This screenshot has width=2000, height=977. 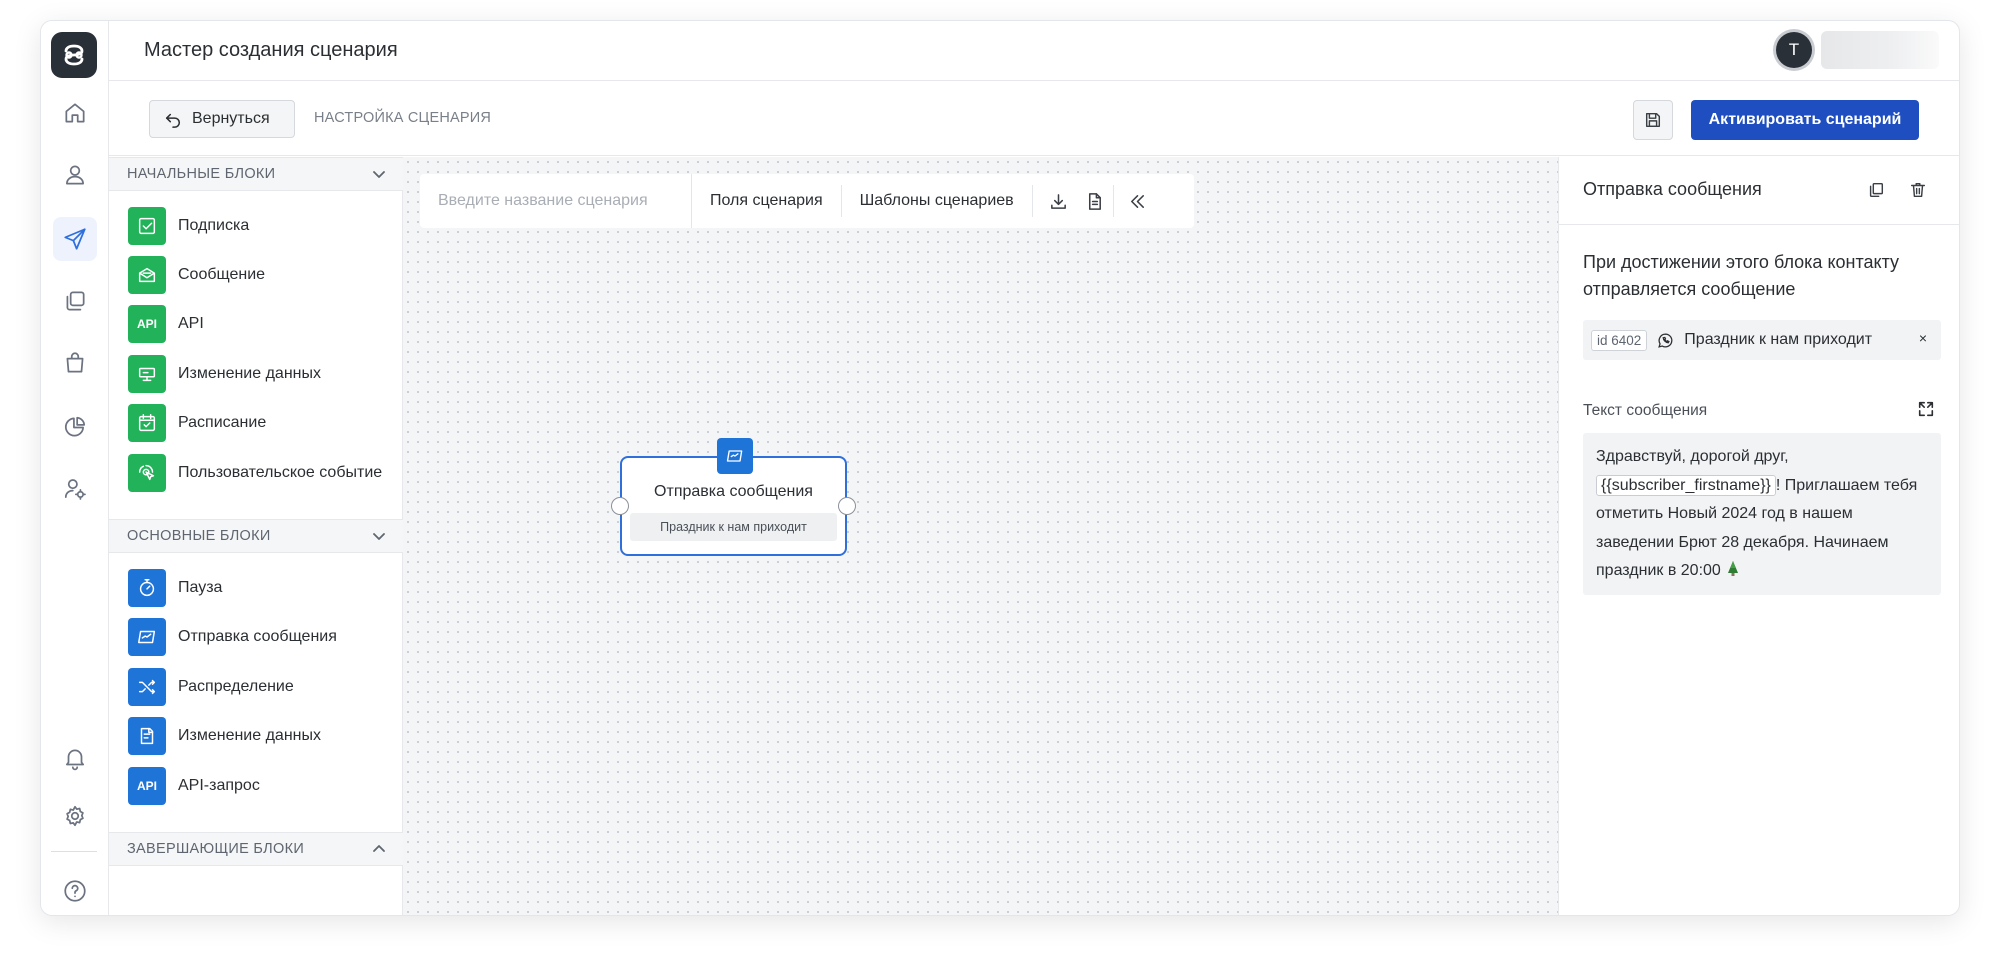 I want to click on message-id-tag: id 6402, so click(x=1619, y=340).